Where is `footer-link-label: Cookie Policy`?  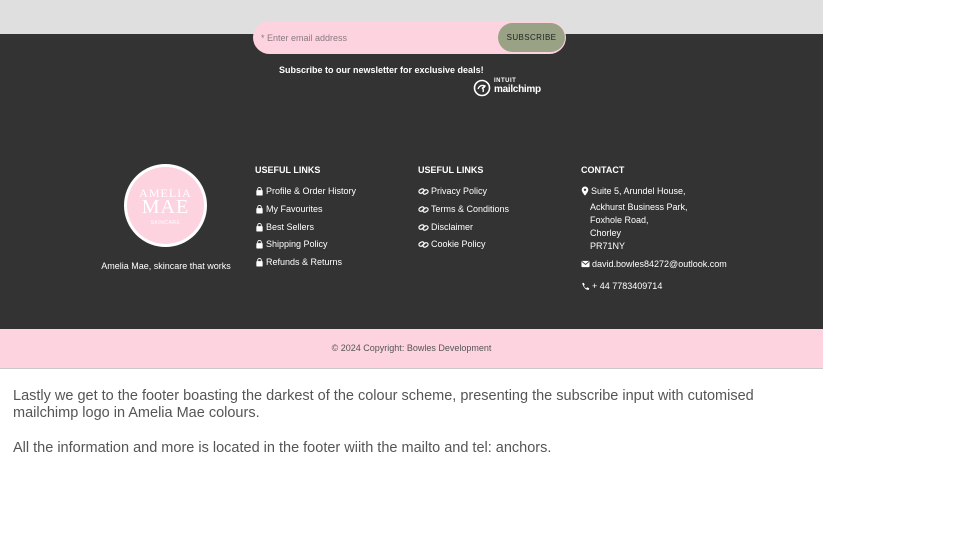
footer-link-label: Cookie Policy is located at coordinates (458, 244).